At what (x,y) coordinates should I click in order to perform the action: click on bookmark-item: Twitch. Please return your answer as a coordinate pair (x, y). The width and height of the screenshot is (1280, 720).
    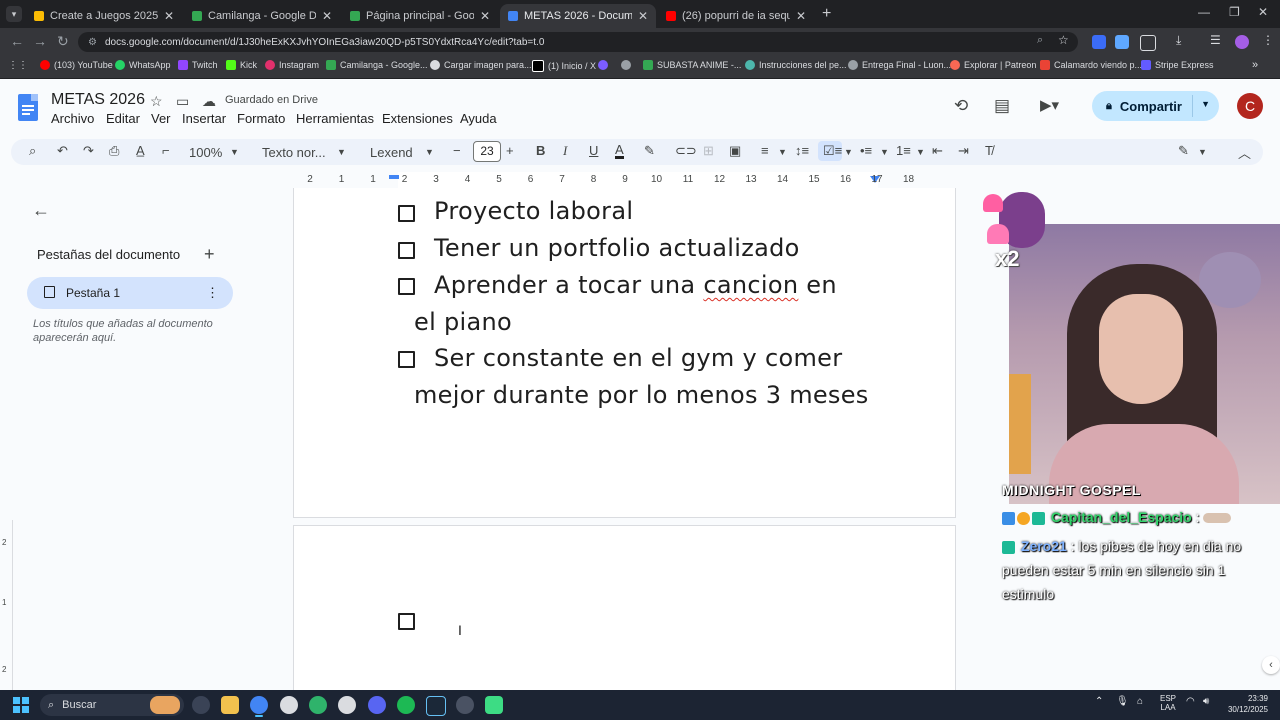
    Looking at the image, I should click on (198, 65).